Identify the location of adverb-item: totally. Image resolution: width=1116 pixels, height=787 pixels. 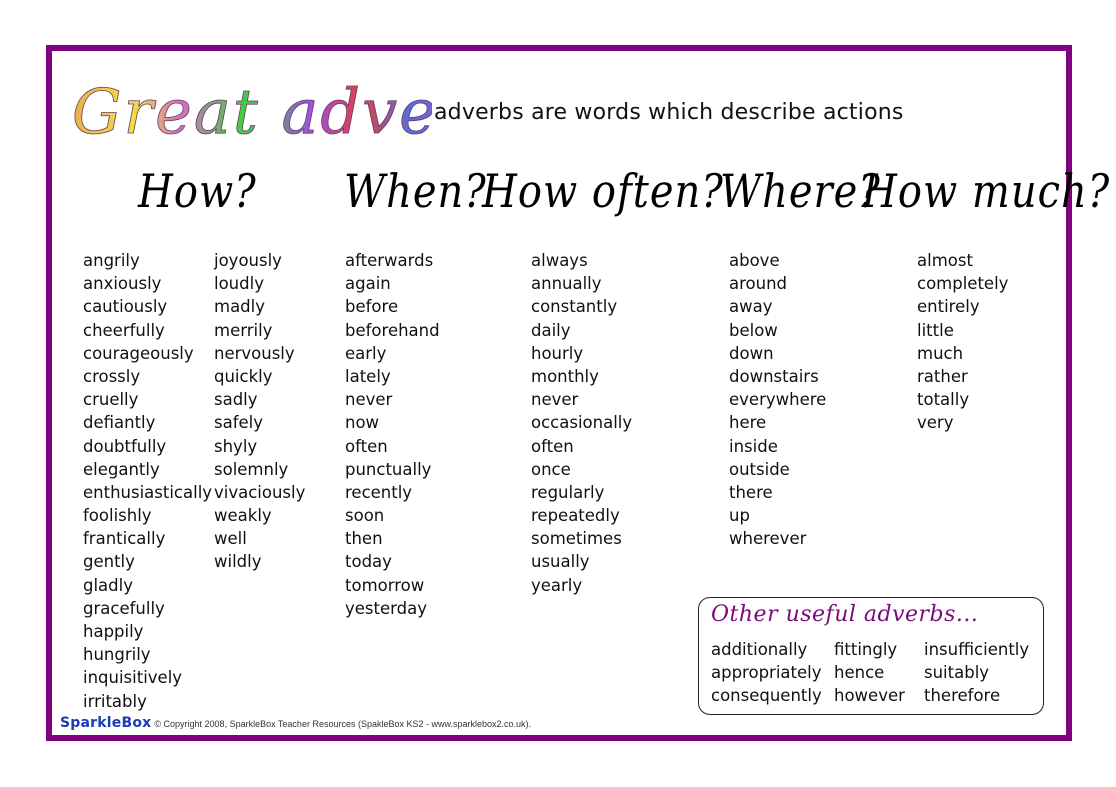
(943, 400).